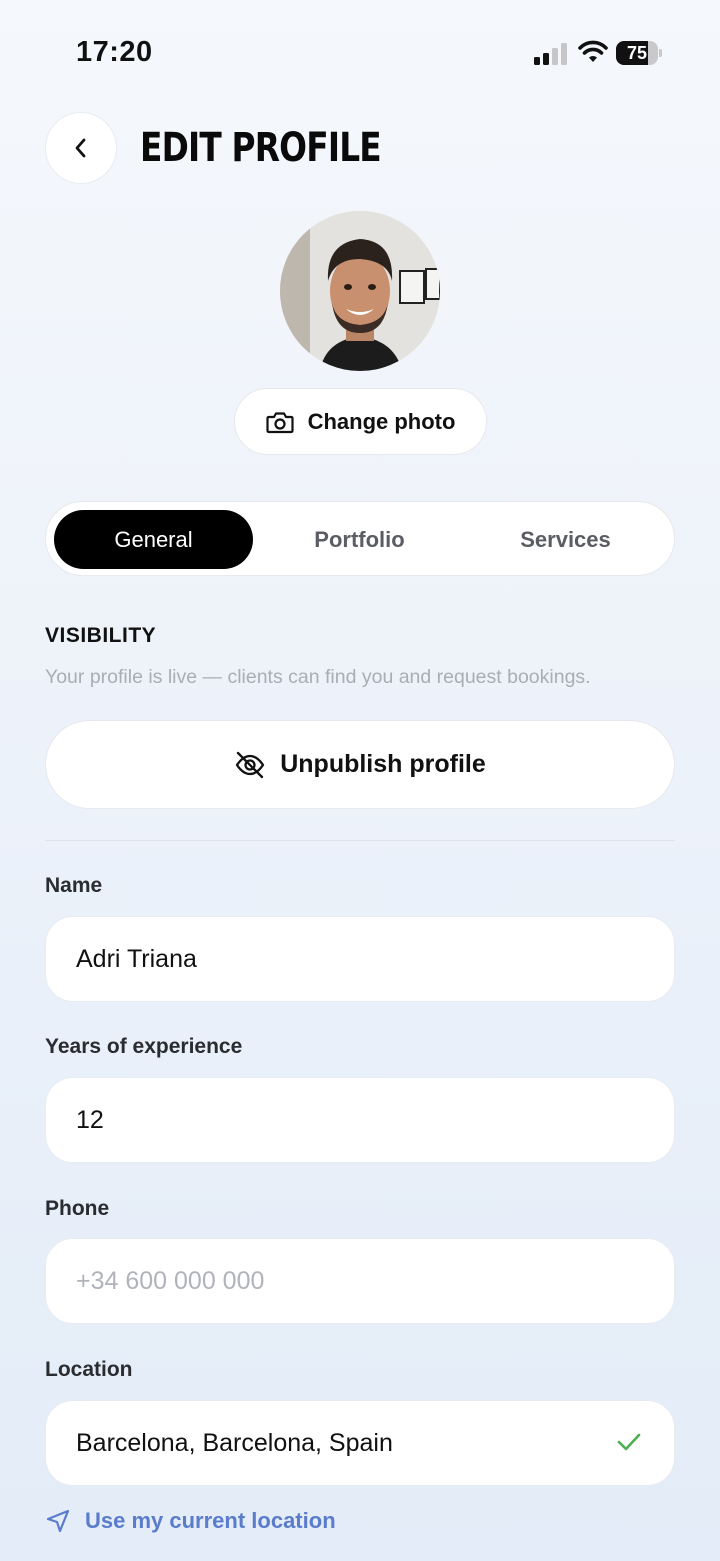 Image resolution: width=720 pixels, height=1561 pixels. What do you see at coordinates (381, 421) in the screenshot?
I see `change-photo-label: Change photo` at bounding box center [381, 421].